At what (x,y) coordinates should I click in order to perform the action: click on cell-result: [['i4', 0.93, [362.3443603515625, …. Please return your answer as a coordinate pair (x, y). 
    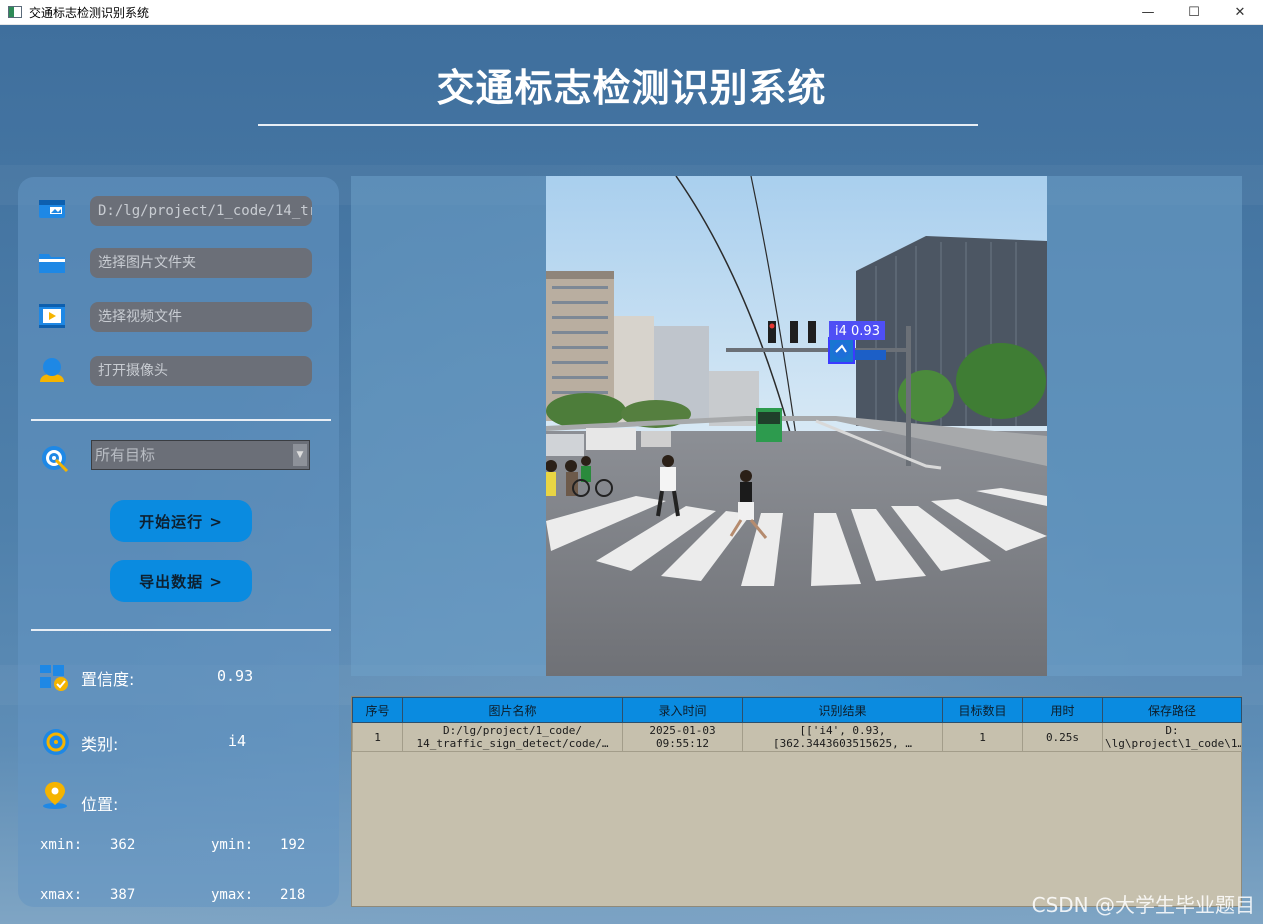
    Looking at the image, I should click on (842, 737).